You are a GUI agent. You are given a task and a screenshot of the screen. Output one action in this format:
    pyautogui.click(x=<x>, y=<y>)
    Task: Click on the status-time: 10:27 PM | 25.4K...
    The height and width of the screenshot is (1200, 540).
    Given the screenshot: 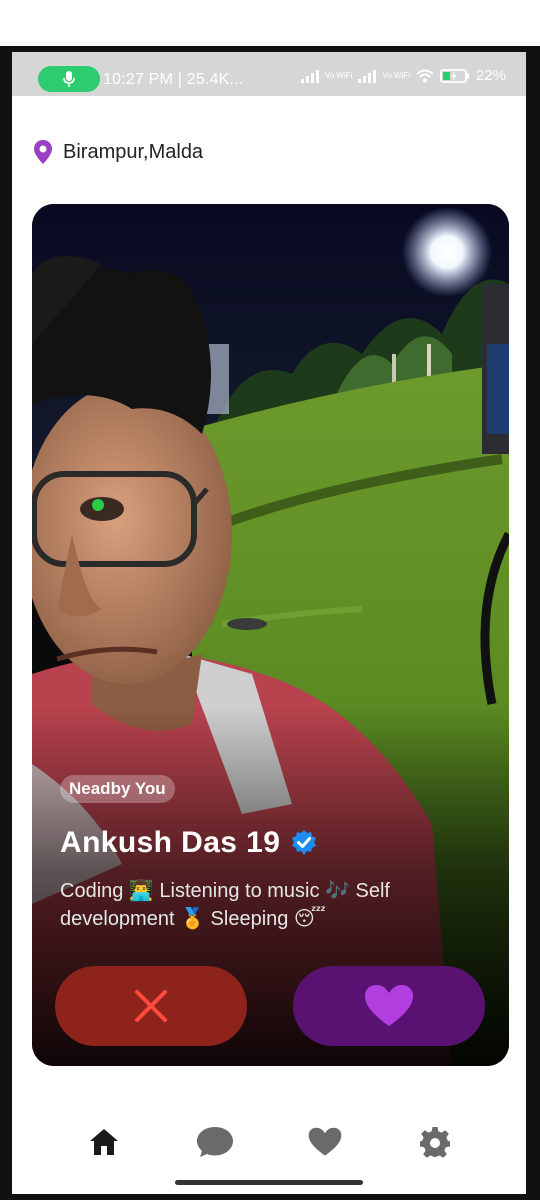 What is the action you would take?
    pyautogui.click(x=173, y=79)
    